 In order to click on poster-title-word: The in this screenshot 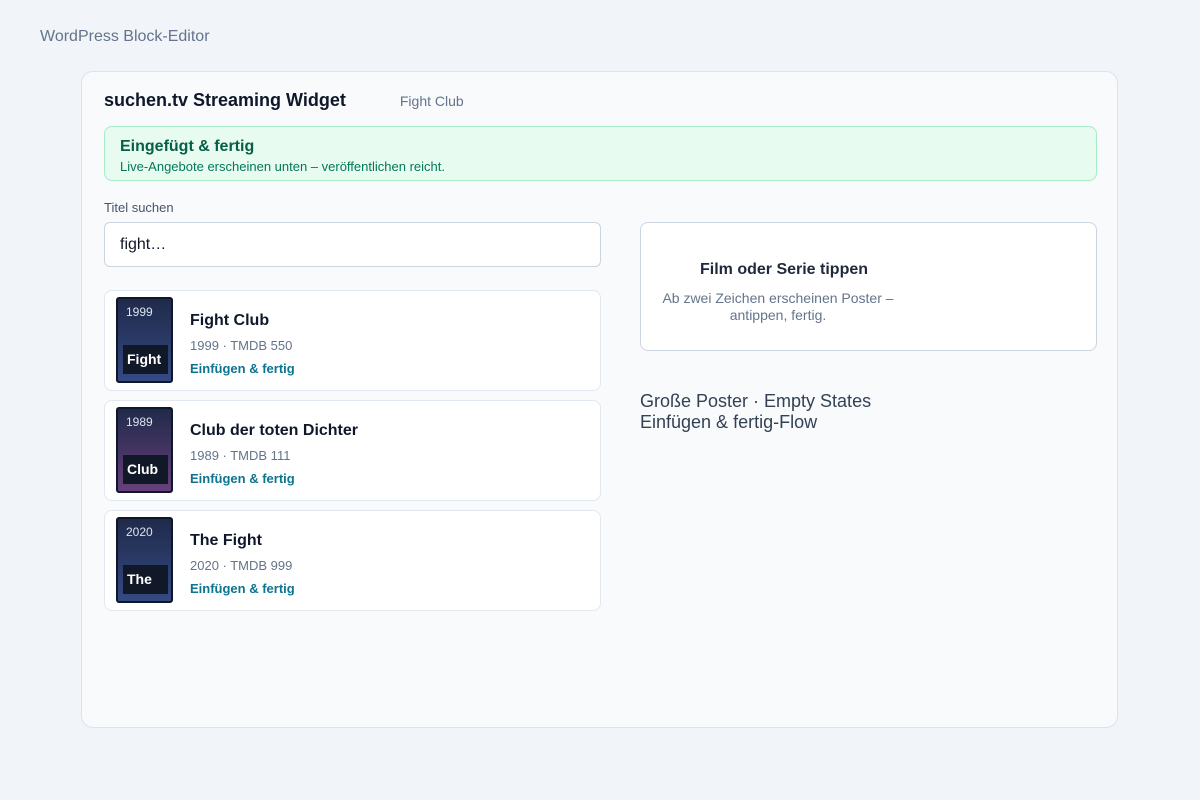, I will do `click(145, 579)`.